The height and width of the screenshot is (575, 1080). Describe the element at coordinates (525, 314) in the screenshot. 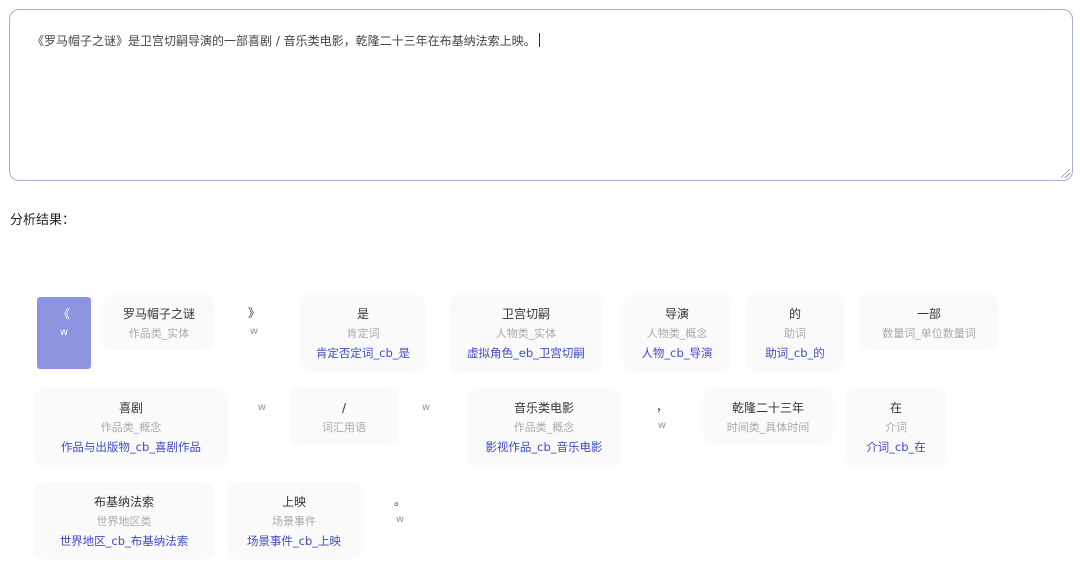

I see `token-text: 卫宫切嗣` at that location.